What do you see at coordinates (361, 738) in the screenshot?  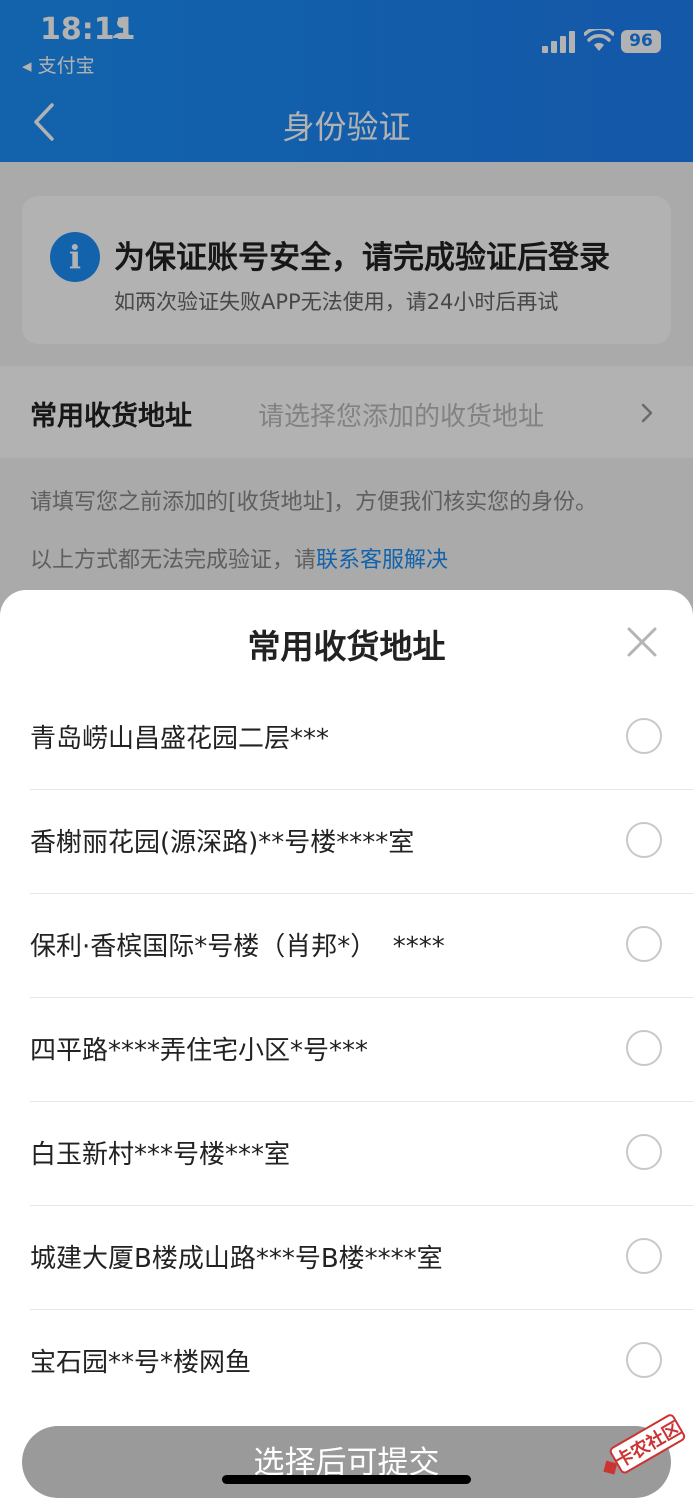 I see `address-option: 青岛崂山昌盛花园二层***` at bounding box center [361, 738].